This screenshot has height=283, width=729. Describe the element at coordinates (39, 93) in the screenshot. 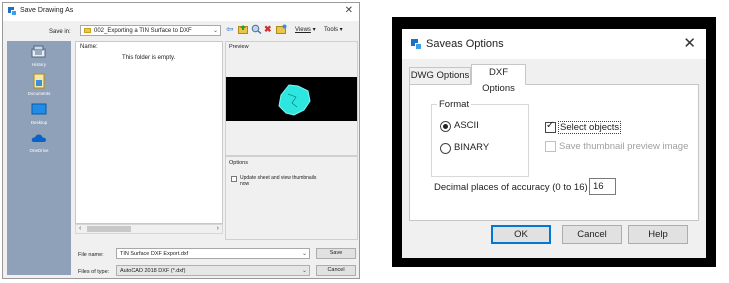

I see `place-label: Documents` at that location.